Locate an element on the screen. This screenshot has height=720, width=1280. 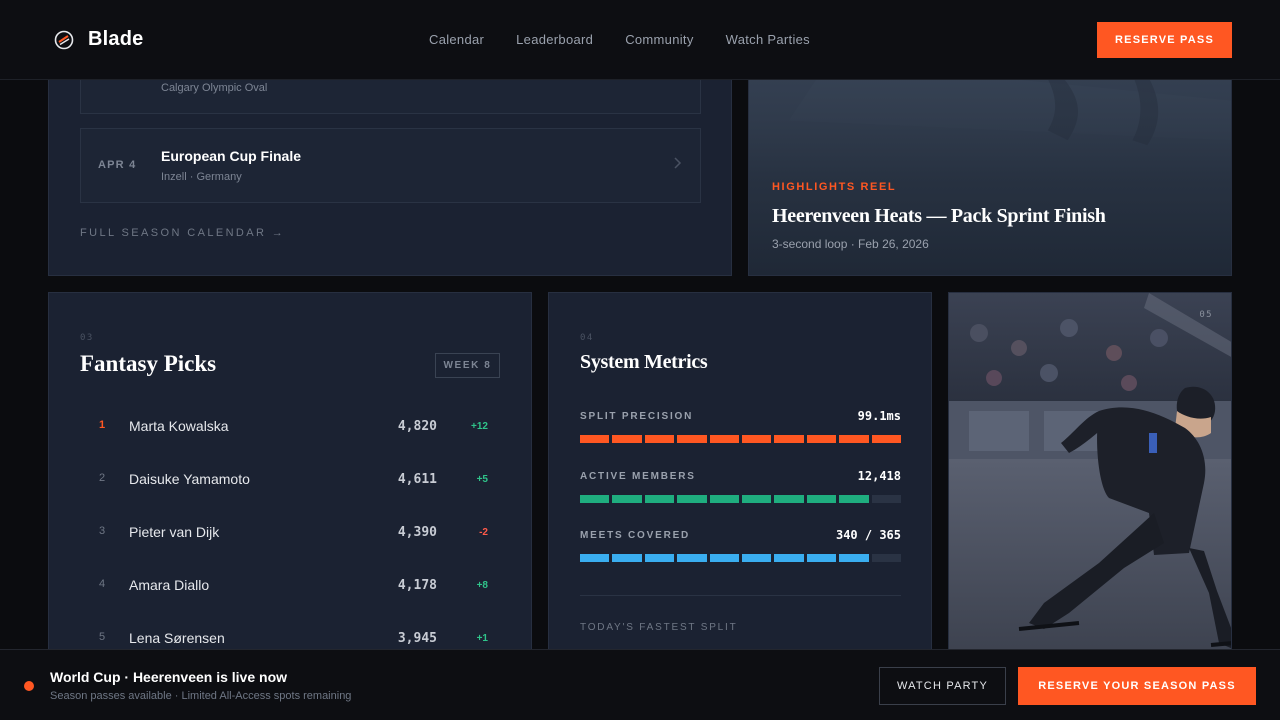
metrics-title: System Metrics is located at coordinates (644, 362).